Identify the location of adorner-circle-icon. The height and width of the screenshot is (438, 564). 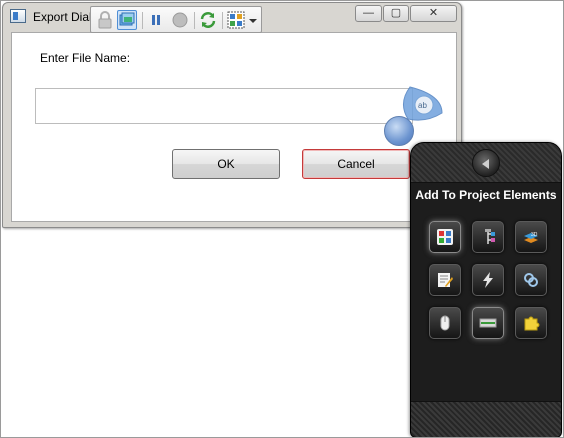
(399, 131).